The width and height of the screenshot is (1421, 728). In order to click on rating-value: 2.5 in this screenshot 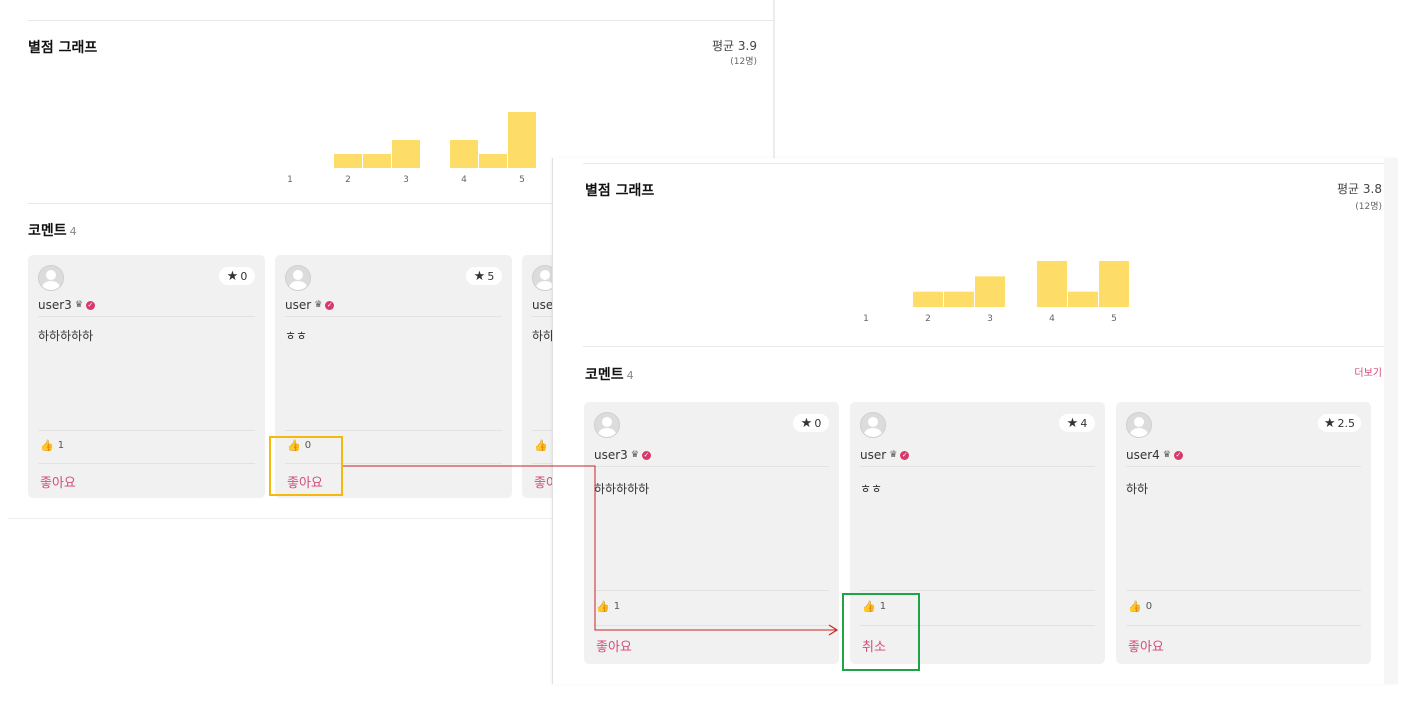, I will do `click(1346, 423)`.